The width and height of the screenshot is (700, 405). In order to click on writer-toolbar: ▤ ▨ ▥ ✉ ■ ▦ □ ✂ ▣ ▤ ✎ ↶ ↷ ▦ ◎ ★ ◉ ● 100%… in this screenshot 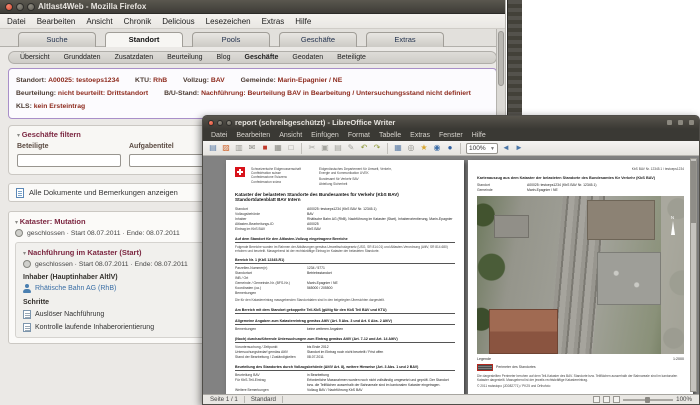, I will do `click(451, 148)`.